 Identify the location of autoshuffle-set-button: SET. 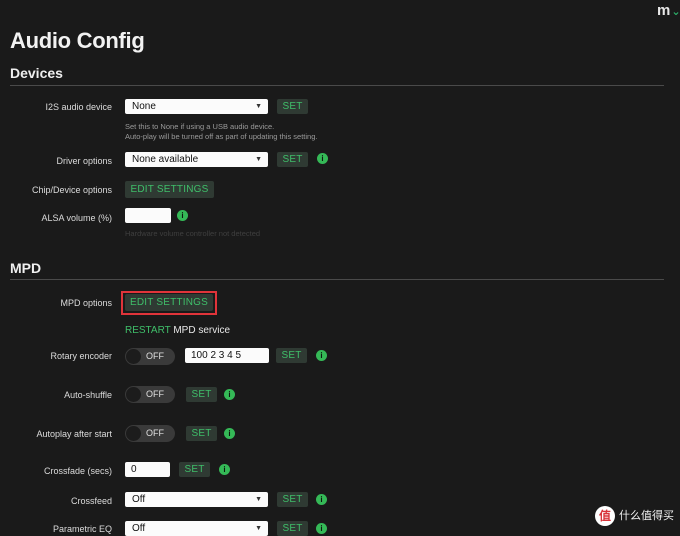
(201, 394).